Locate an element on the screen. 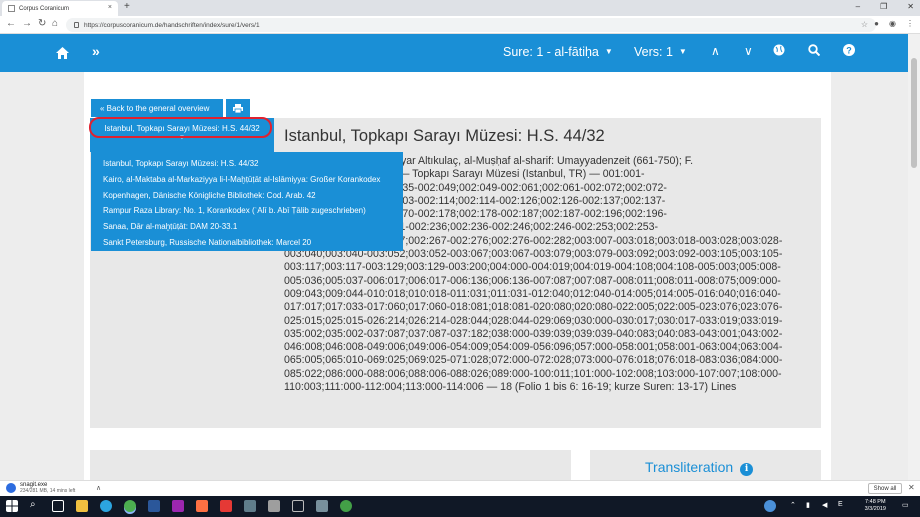  taskbar-clock: 7:48 PM 3/3/2019 is located at coordinates (875, 506).